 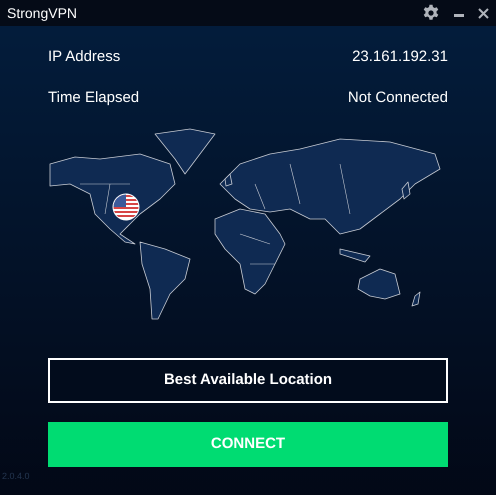 What do you see at coordinates (483, 13) in the screenshot?
I see `close-icon` at bounding box center [483, 13].